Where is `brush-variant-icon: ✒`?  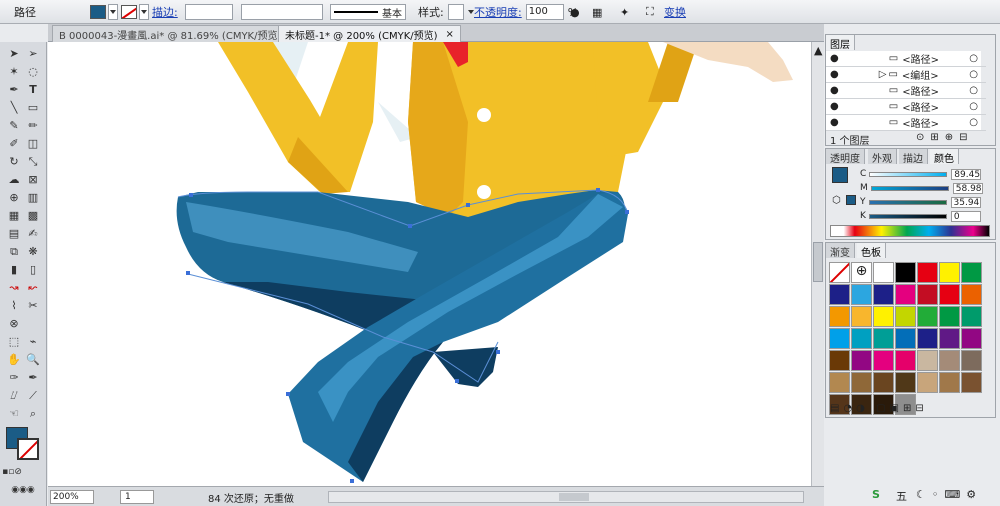 brush-variant-icon: ✒ is located at coordinates (33, 377).